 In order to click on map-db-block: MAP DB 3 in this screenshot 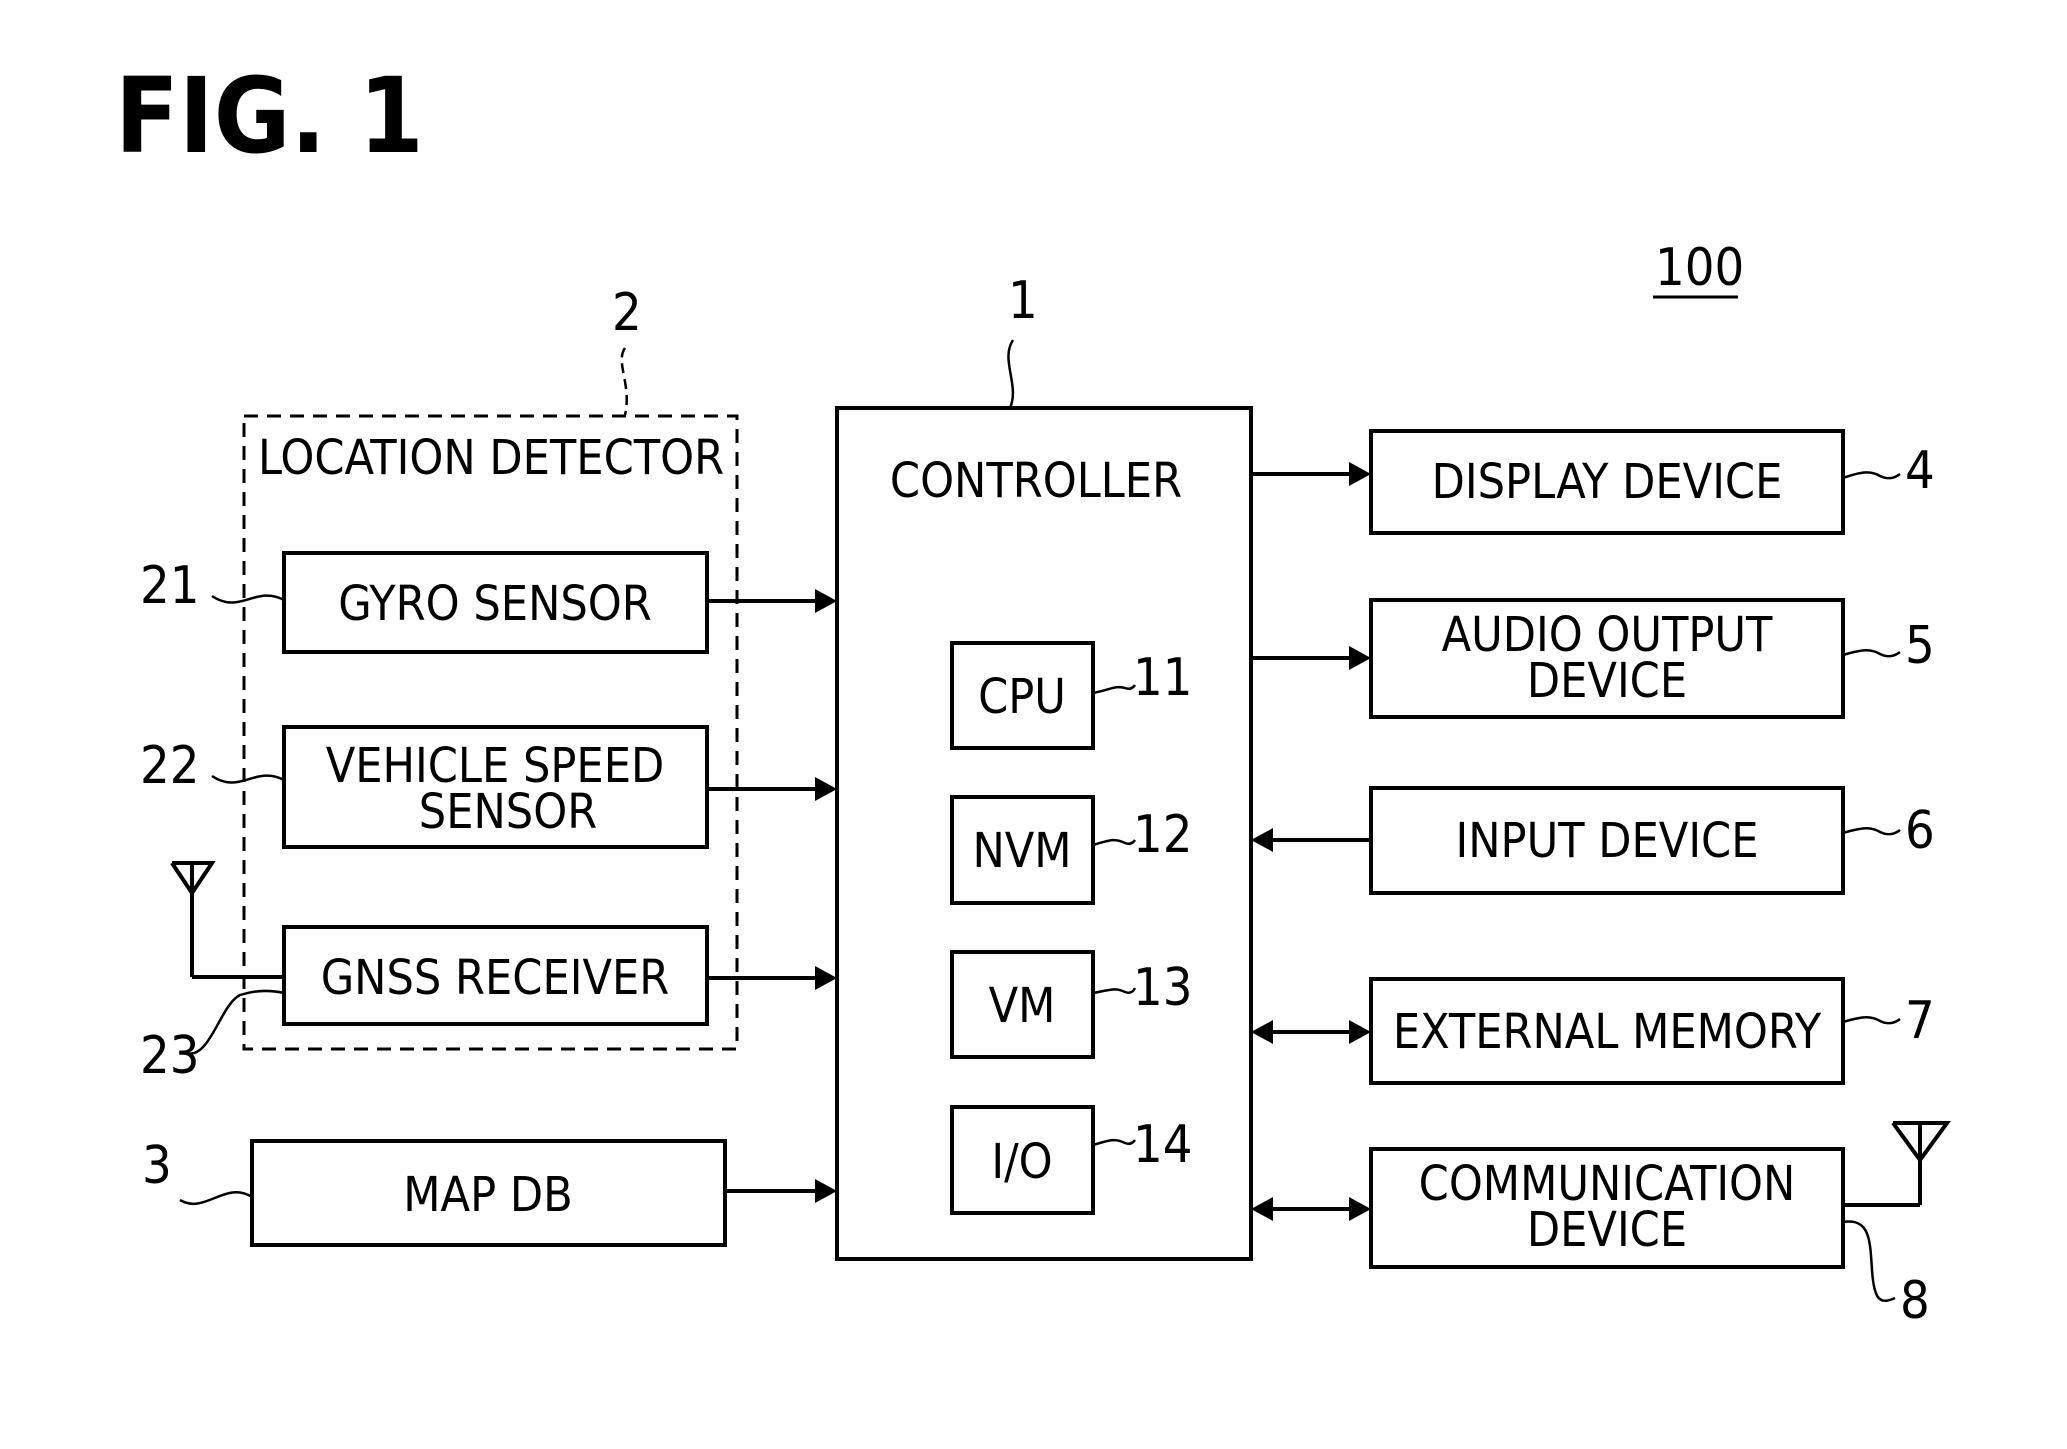, I will do `click(434, 1191)`.